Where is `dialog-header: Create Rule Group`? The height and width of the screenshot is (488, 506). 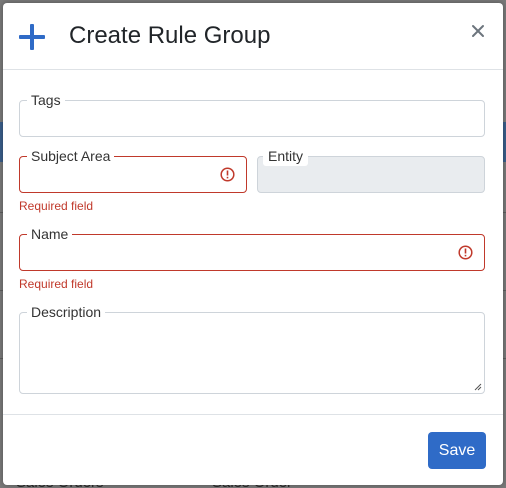 dialog-header: Create Rule Group is located at coordinates (253, 36).